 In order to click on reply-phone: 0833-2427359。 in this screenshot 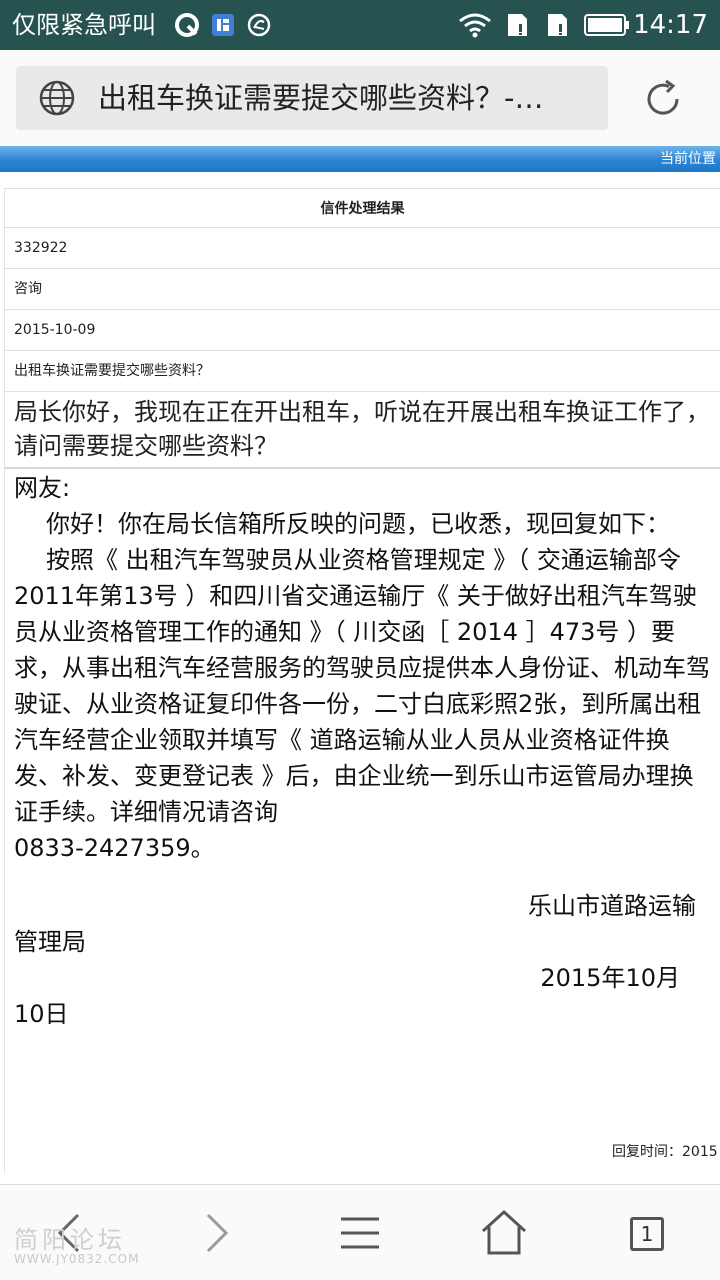, I will do `click(114, 848)`.